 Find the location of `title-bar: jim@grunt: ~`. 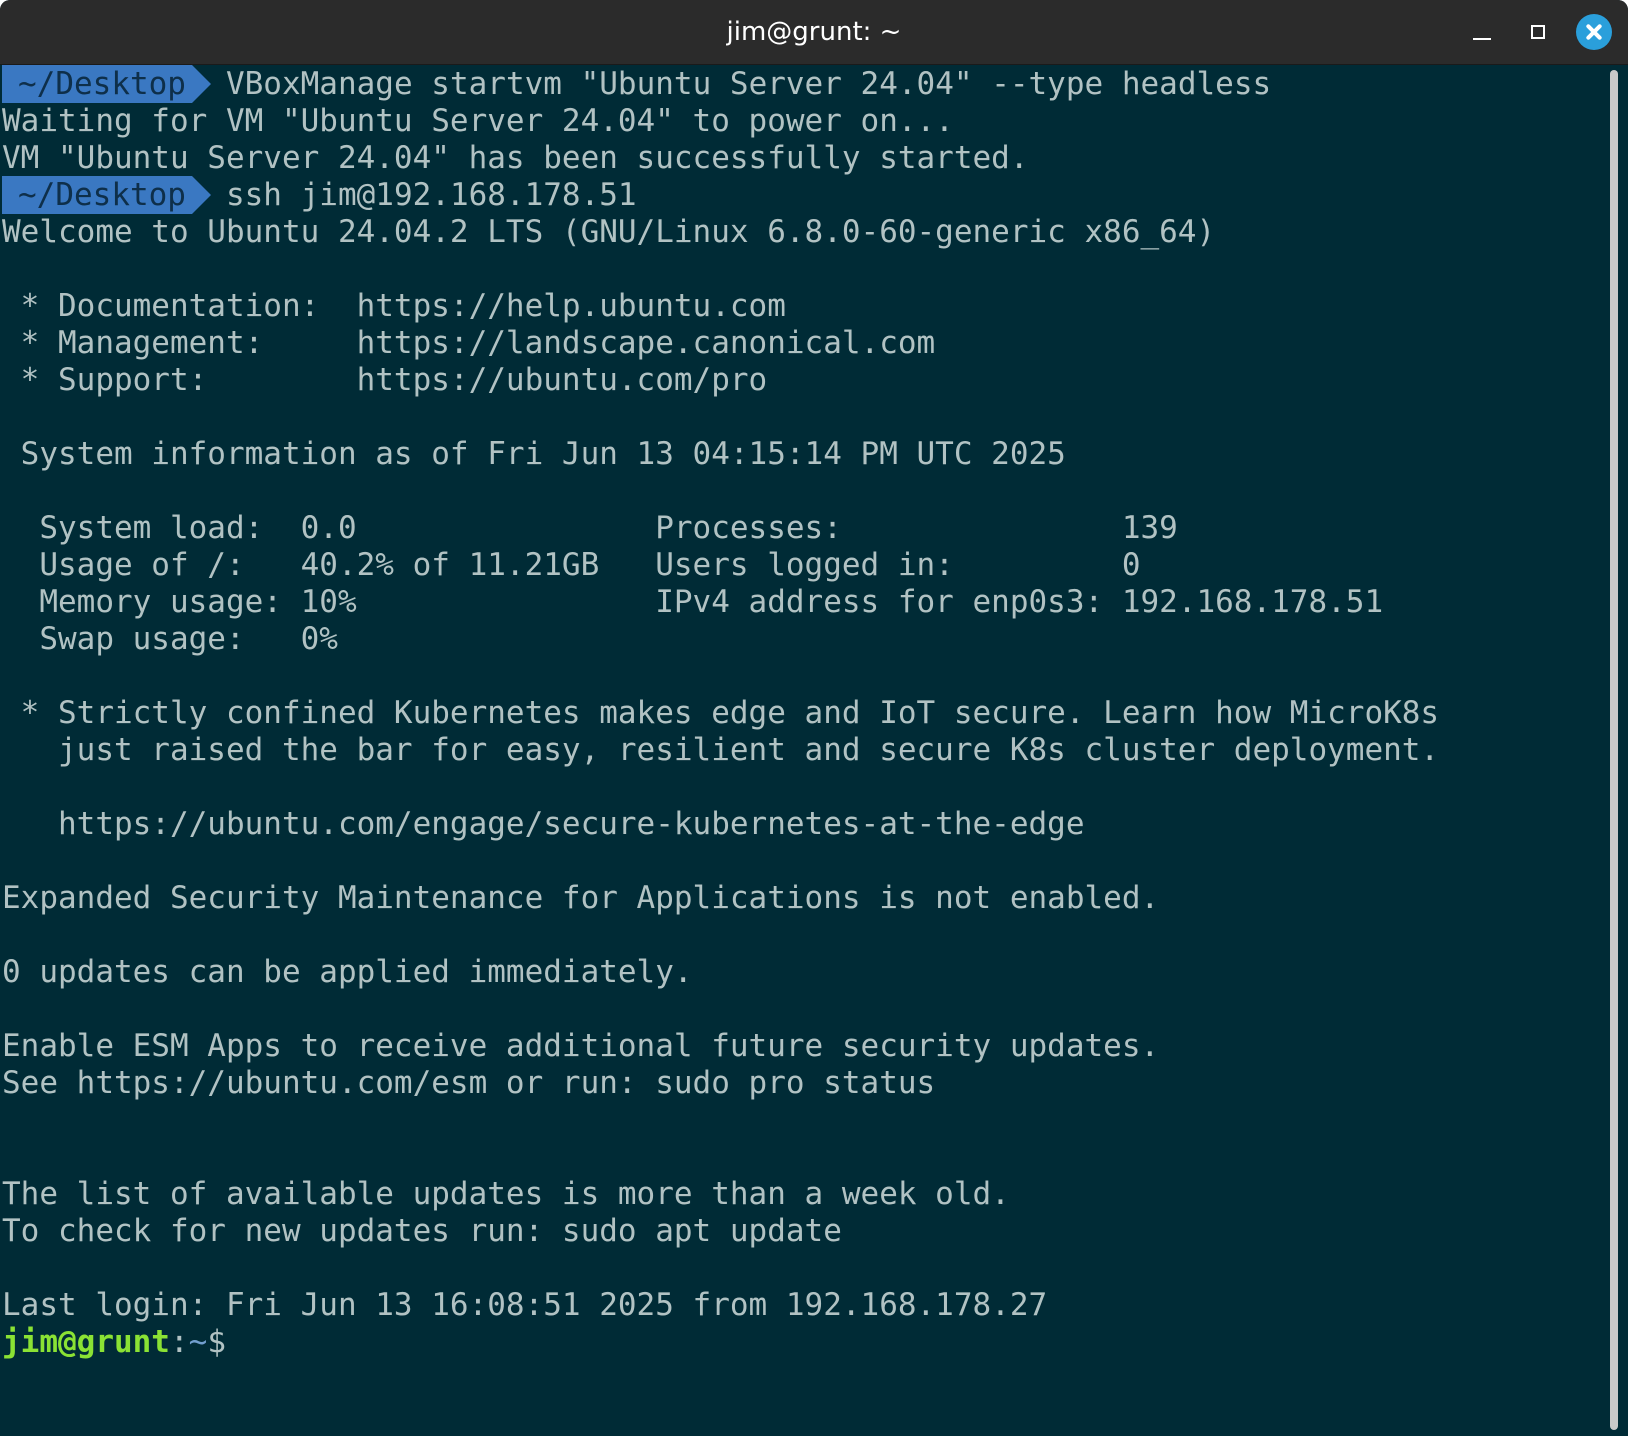

title-bar: jim@grunt: ~ is located at coordinates (814, 32).